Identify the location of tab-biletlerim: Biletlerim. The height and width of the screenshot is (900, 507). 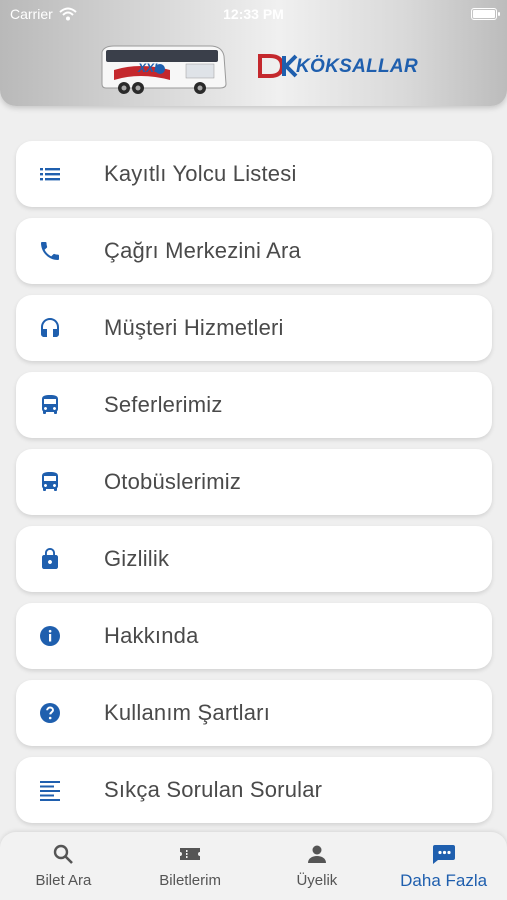
(190, 866).